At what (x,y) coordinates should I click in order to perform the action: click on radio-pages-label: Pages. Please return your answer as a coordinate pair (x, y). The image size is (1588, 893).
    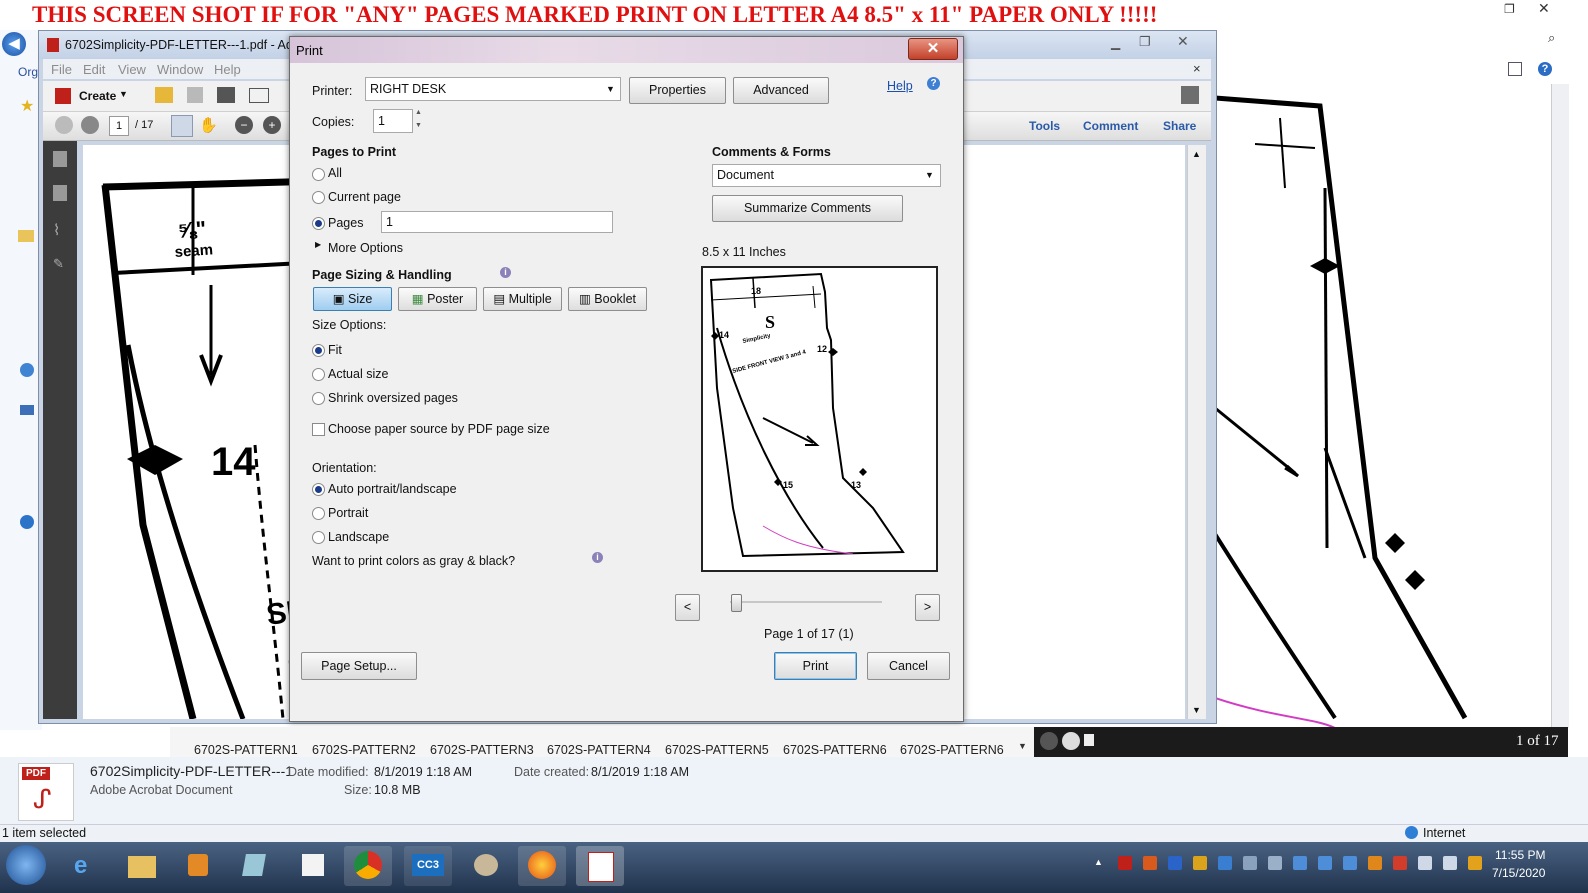
    Looking at the image, I should click on (345, 223).